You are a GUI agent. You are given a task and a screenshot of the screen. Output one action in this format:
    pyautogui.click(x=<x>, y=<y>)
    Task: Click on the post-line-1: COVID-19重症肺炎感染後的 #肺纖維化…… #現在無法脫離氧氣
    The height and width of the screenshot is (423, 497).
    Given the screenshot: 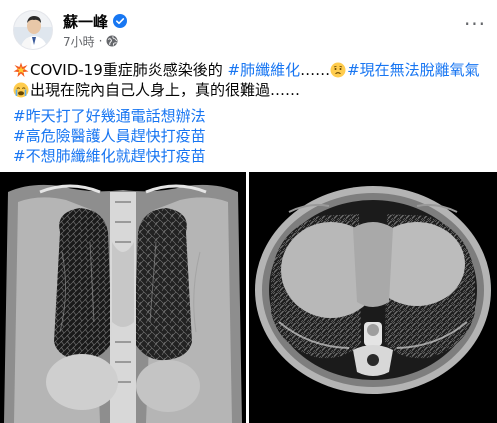 What is the action you would take?
    pyautogui.click(x=248, y=70)
    